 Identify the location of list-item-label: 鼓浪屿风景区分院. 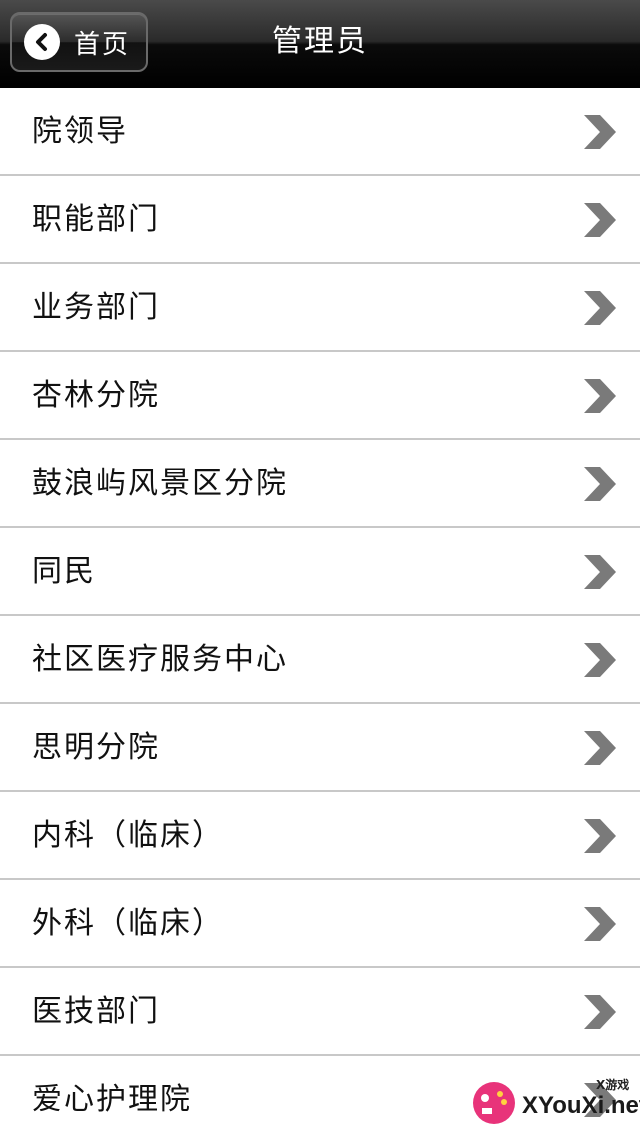
(160, 483).